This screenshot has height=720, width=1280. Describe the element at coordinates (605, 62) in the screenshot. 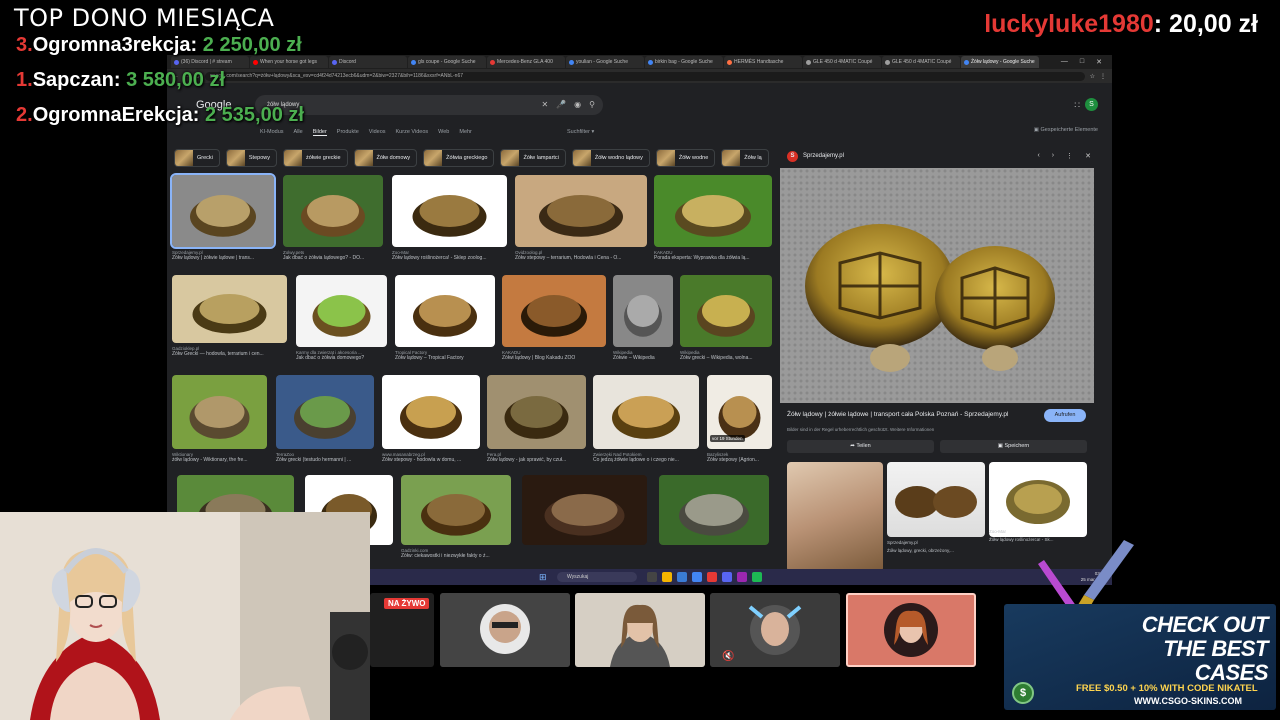

I see `browser-tab: youlian - Google Suche` at that location.